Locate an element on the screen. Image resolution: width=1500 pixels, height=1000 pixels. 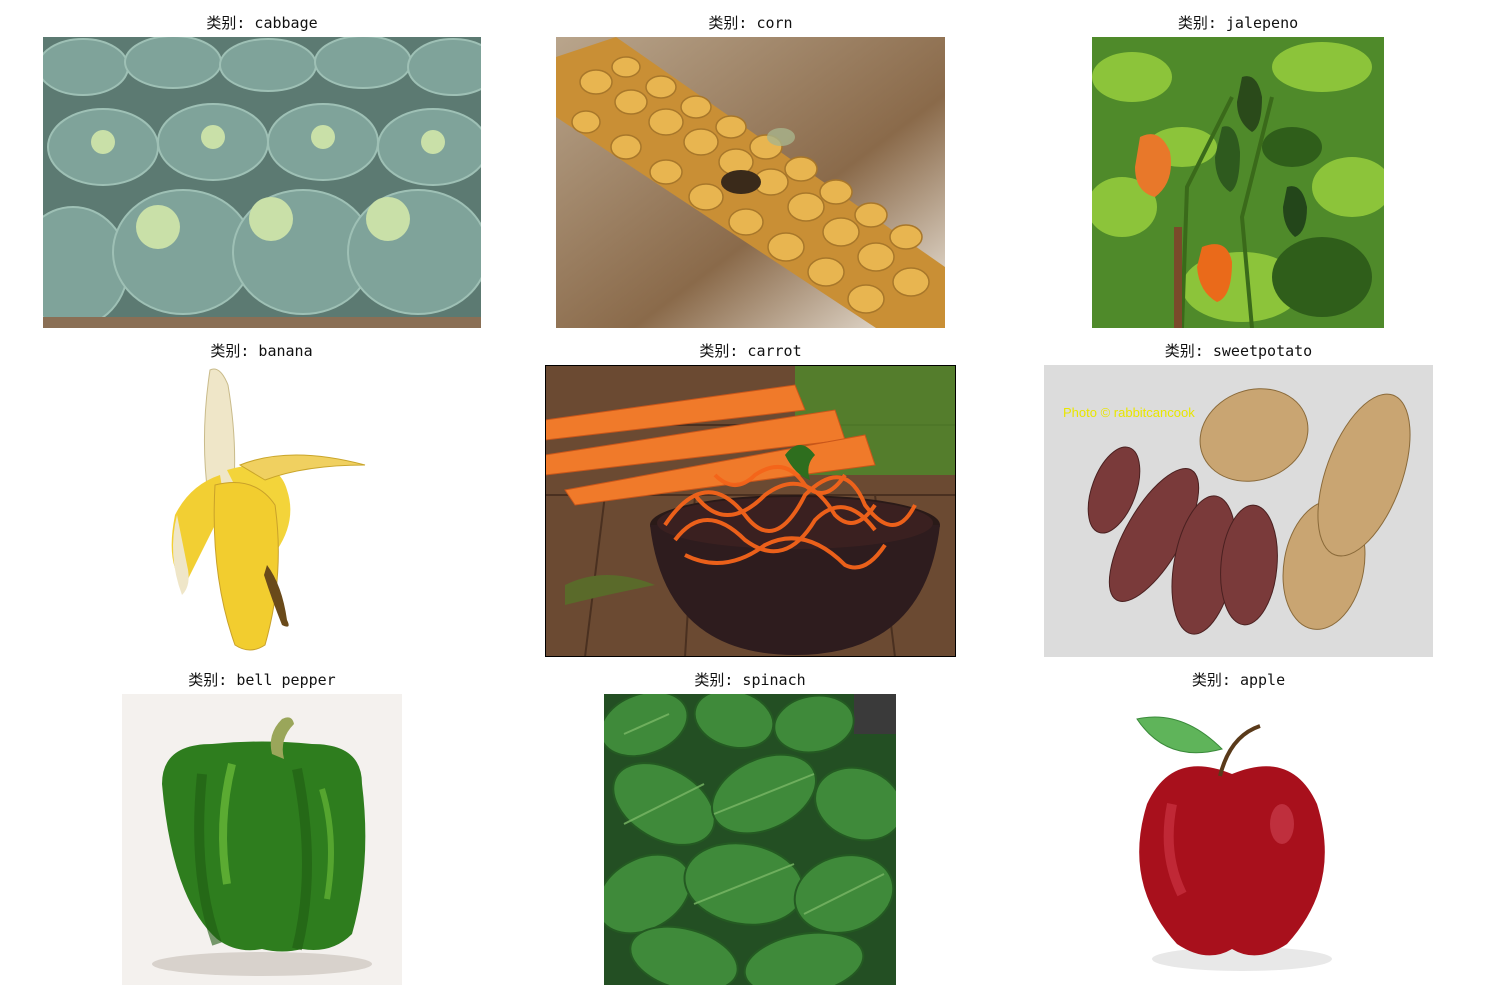
spinach-image is located at coordinates (750, 839).